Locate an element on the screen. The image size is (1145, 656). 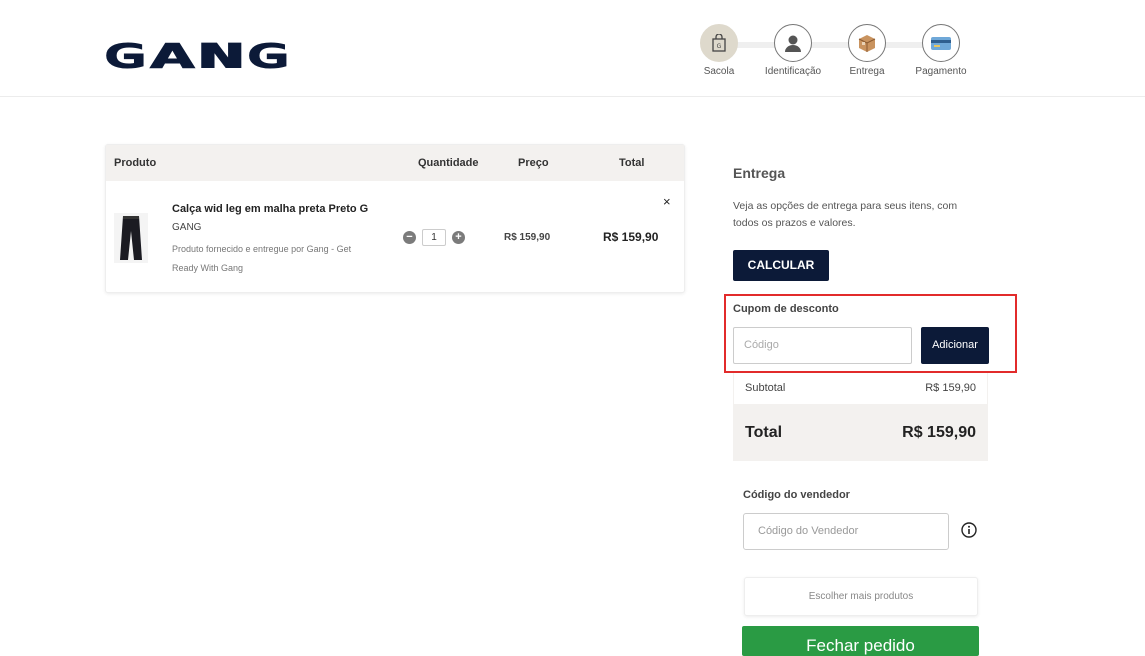
calculate-button: CALCULAR is located at coordinates (781, 265).